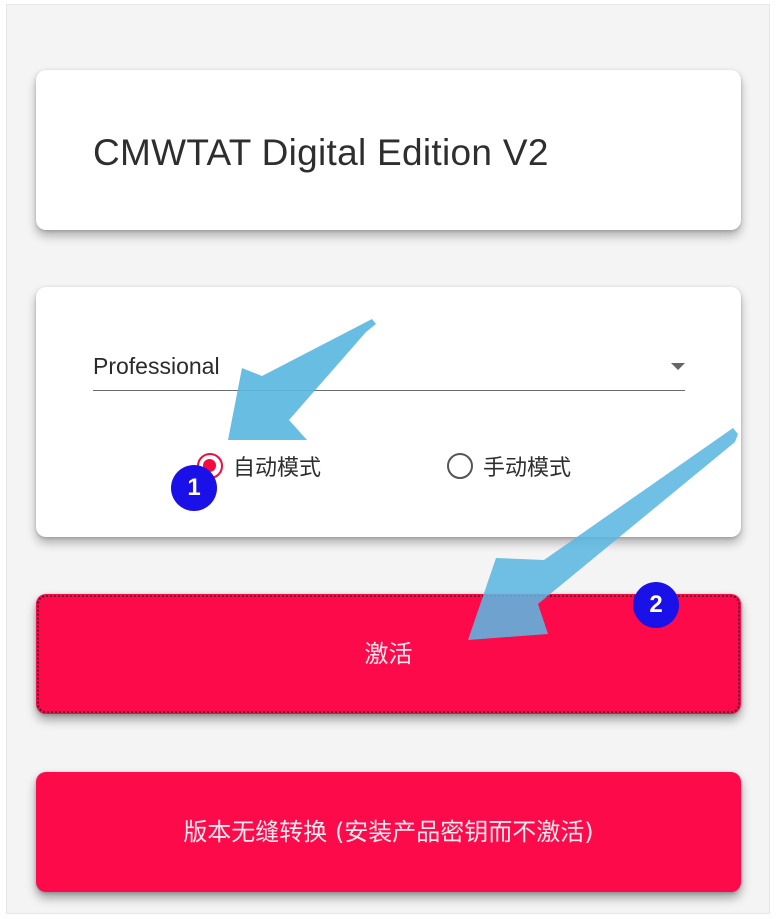 The width and height of the screenshot is (776, 920). Describe the element at coordinates (388, 832) in the screenshot. I see `convert-edition-button: 版本无缝转换 (安装产品密钥而不激活)` at that location.